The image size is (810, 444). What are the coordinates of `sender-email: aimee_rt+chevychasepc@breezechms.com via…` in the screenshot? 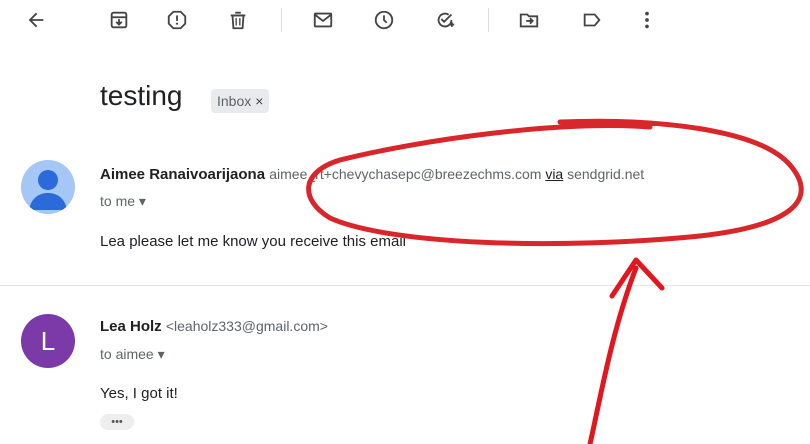 It's located at (457, 174).